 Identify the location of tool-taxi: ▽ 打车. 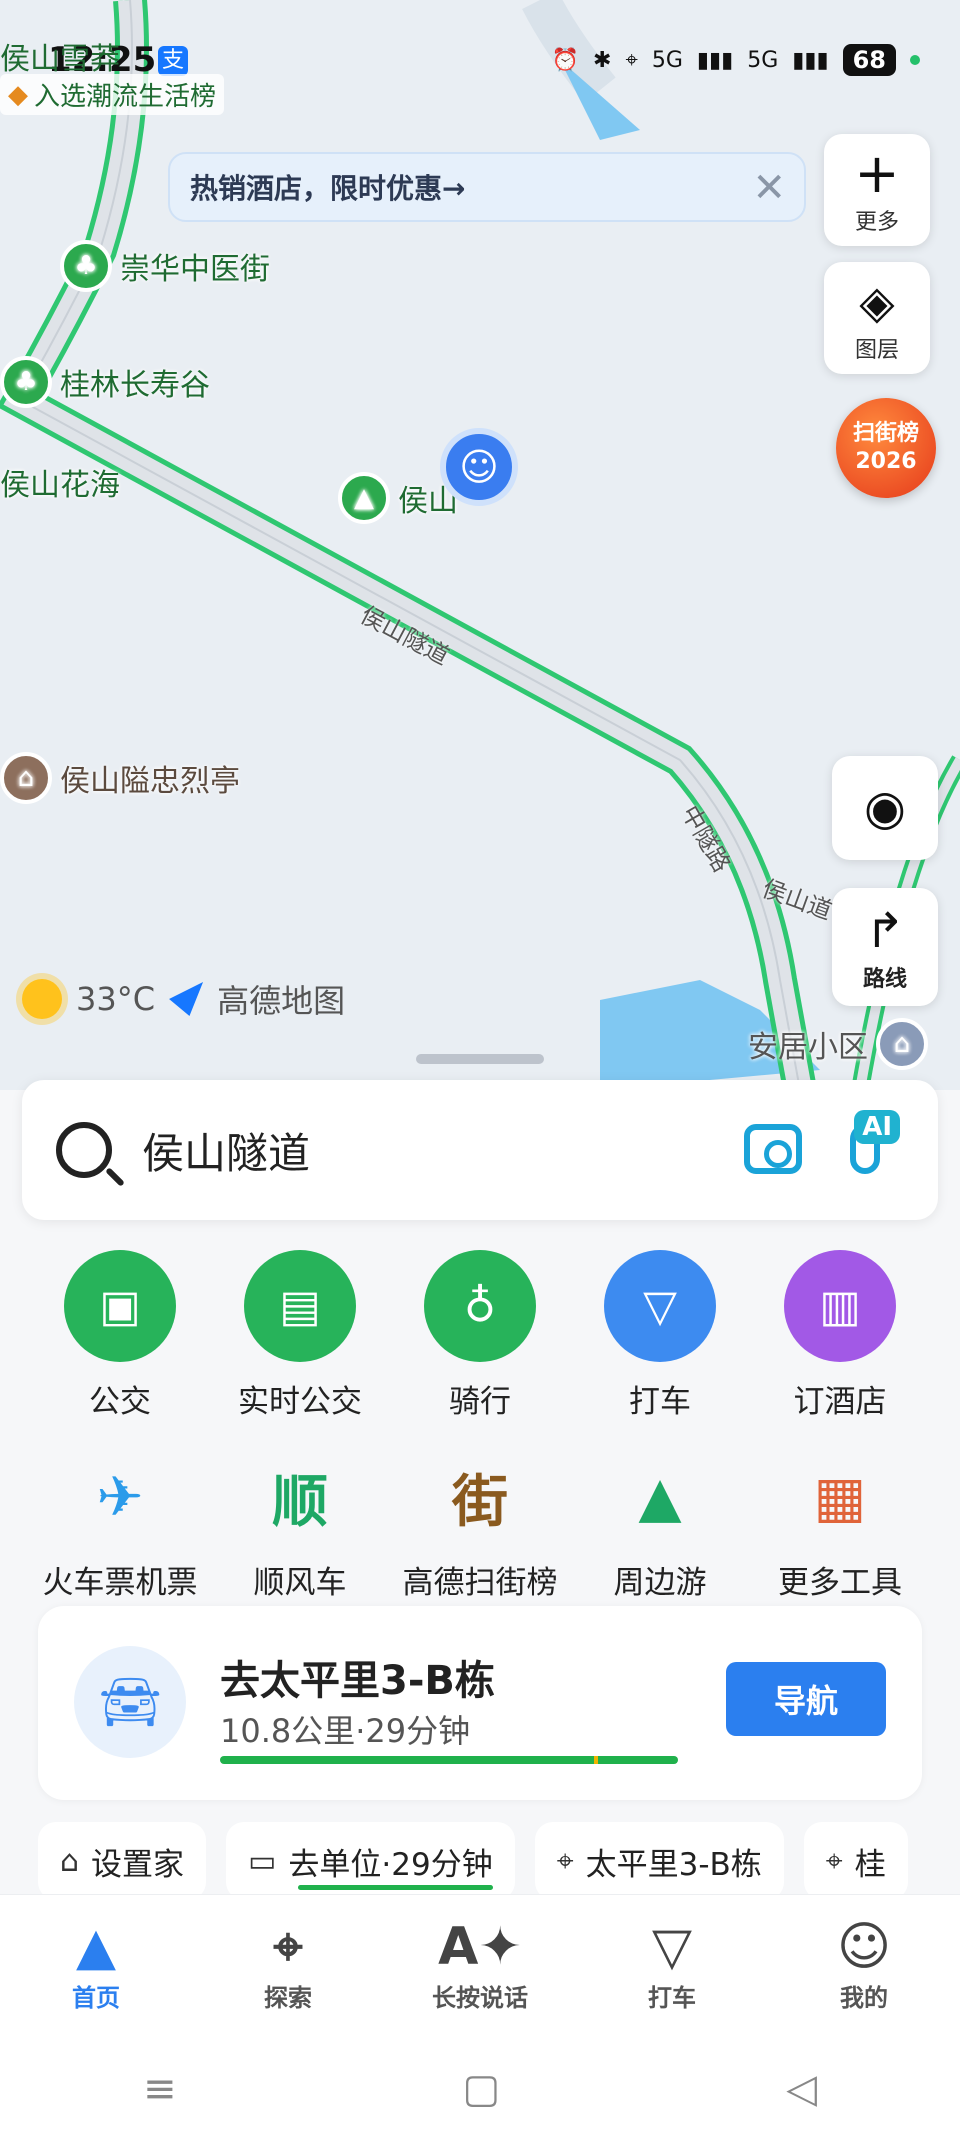
(660, 1335).